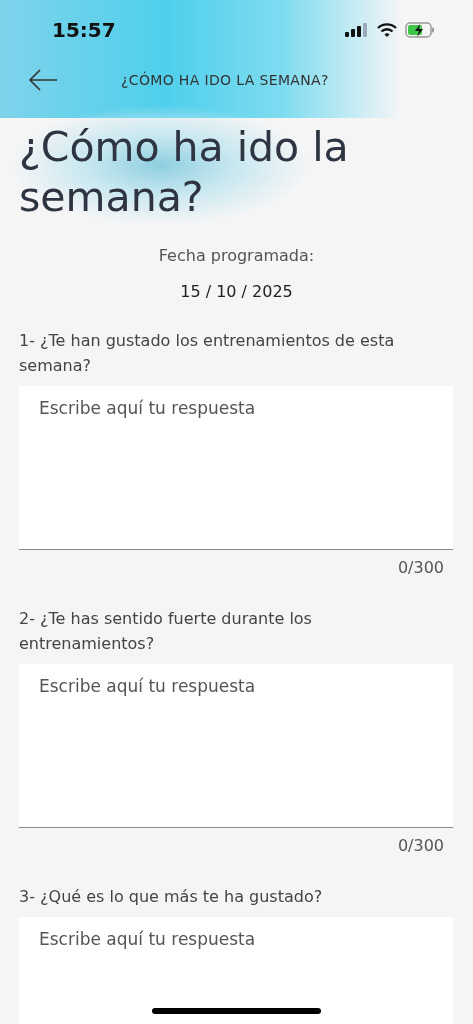 The image size is (473, 1024). Describe the element at coordinates (43, 80) in the screenshot. I see `back-arrow-icon` at that location.